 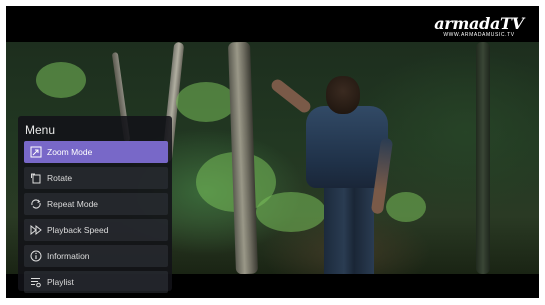 What do you see at coordinates (96, 178) in the screenshot?
I see `menu-item-rotate: Rotate` at bounding box center [96, 178].